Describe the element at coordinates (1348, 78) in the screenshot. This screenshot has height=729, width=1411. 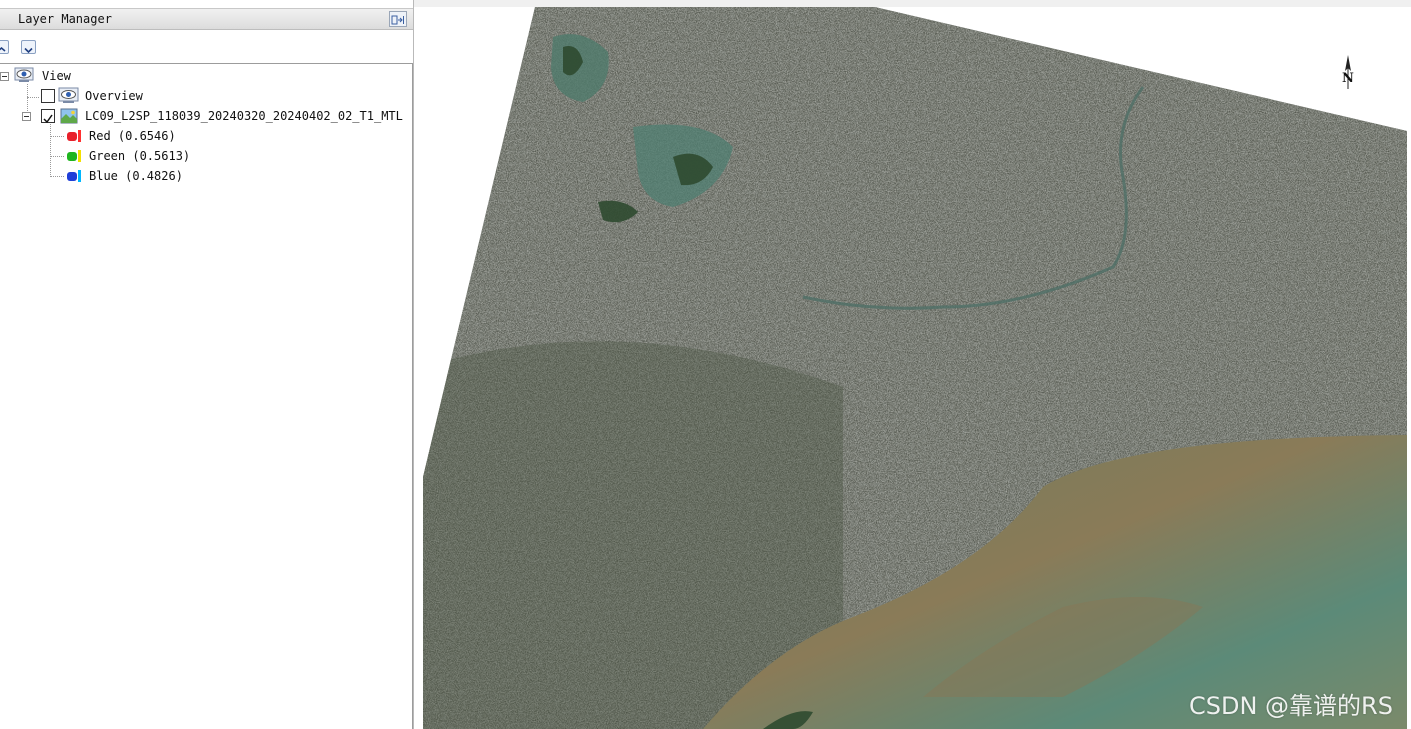
I see `north-label: N` at that location.